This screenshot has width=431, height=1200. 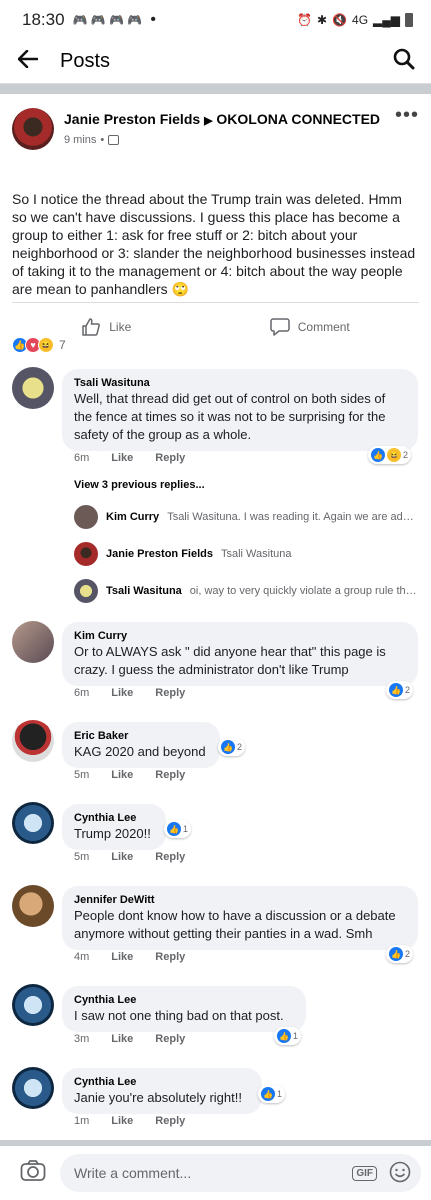 I want to click on back-arrow-icon, so click(x=28, y=61).